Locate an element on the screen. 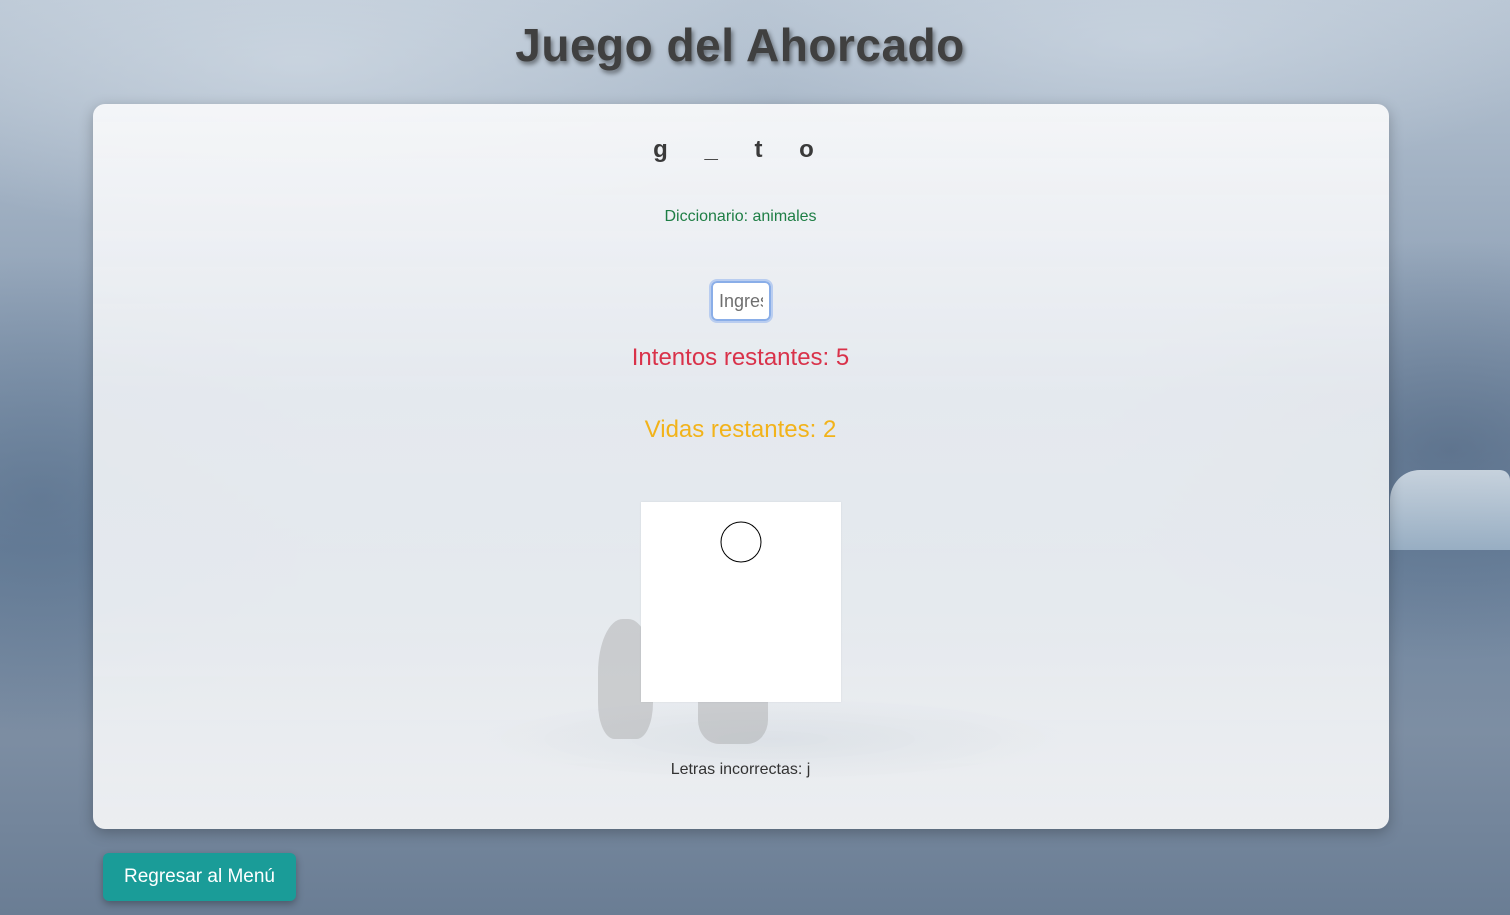 The height and width of the screenshot is (915, 1510). wrong-letters: Letras incorrectas: j is located at coordinates (740, 769).